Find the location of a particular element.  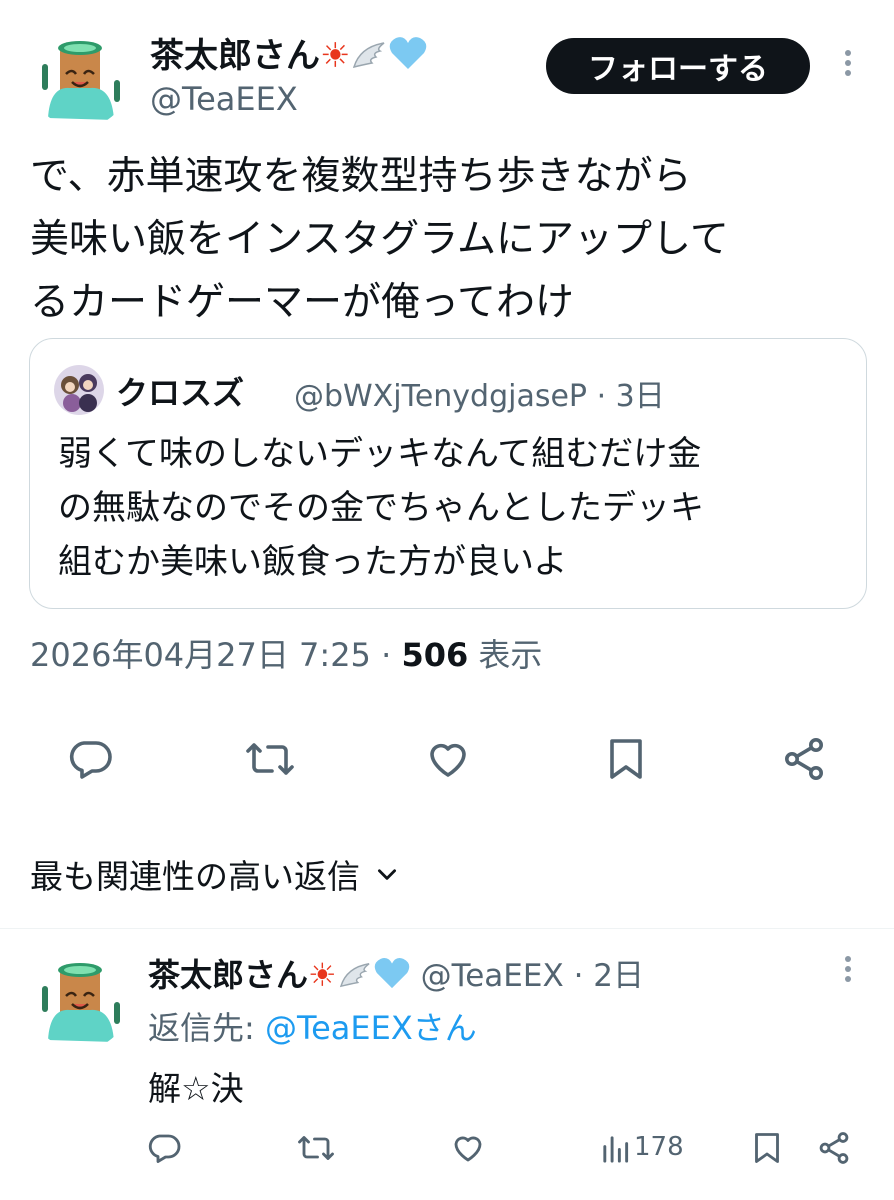

reply-more-options-icon is located at coordinates (848, 974).